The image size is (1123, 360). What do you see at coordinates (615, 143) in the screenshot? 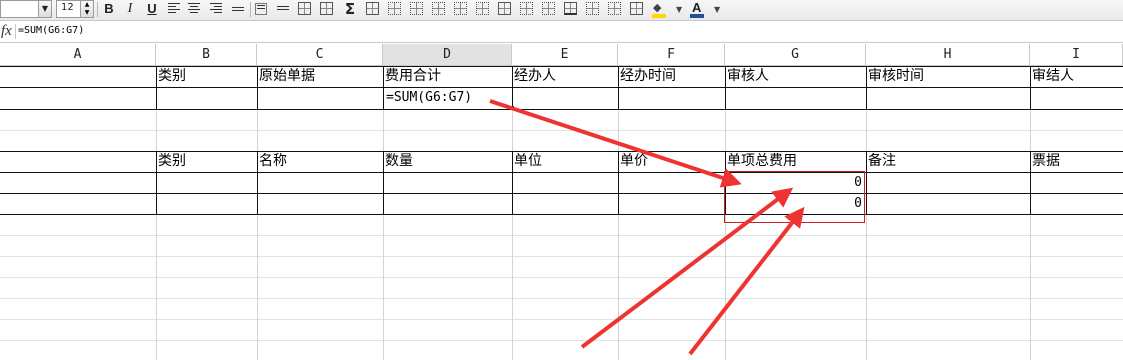
I see `arrow-to-total-cell` at bounding box center [615, 143].